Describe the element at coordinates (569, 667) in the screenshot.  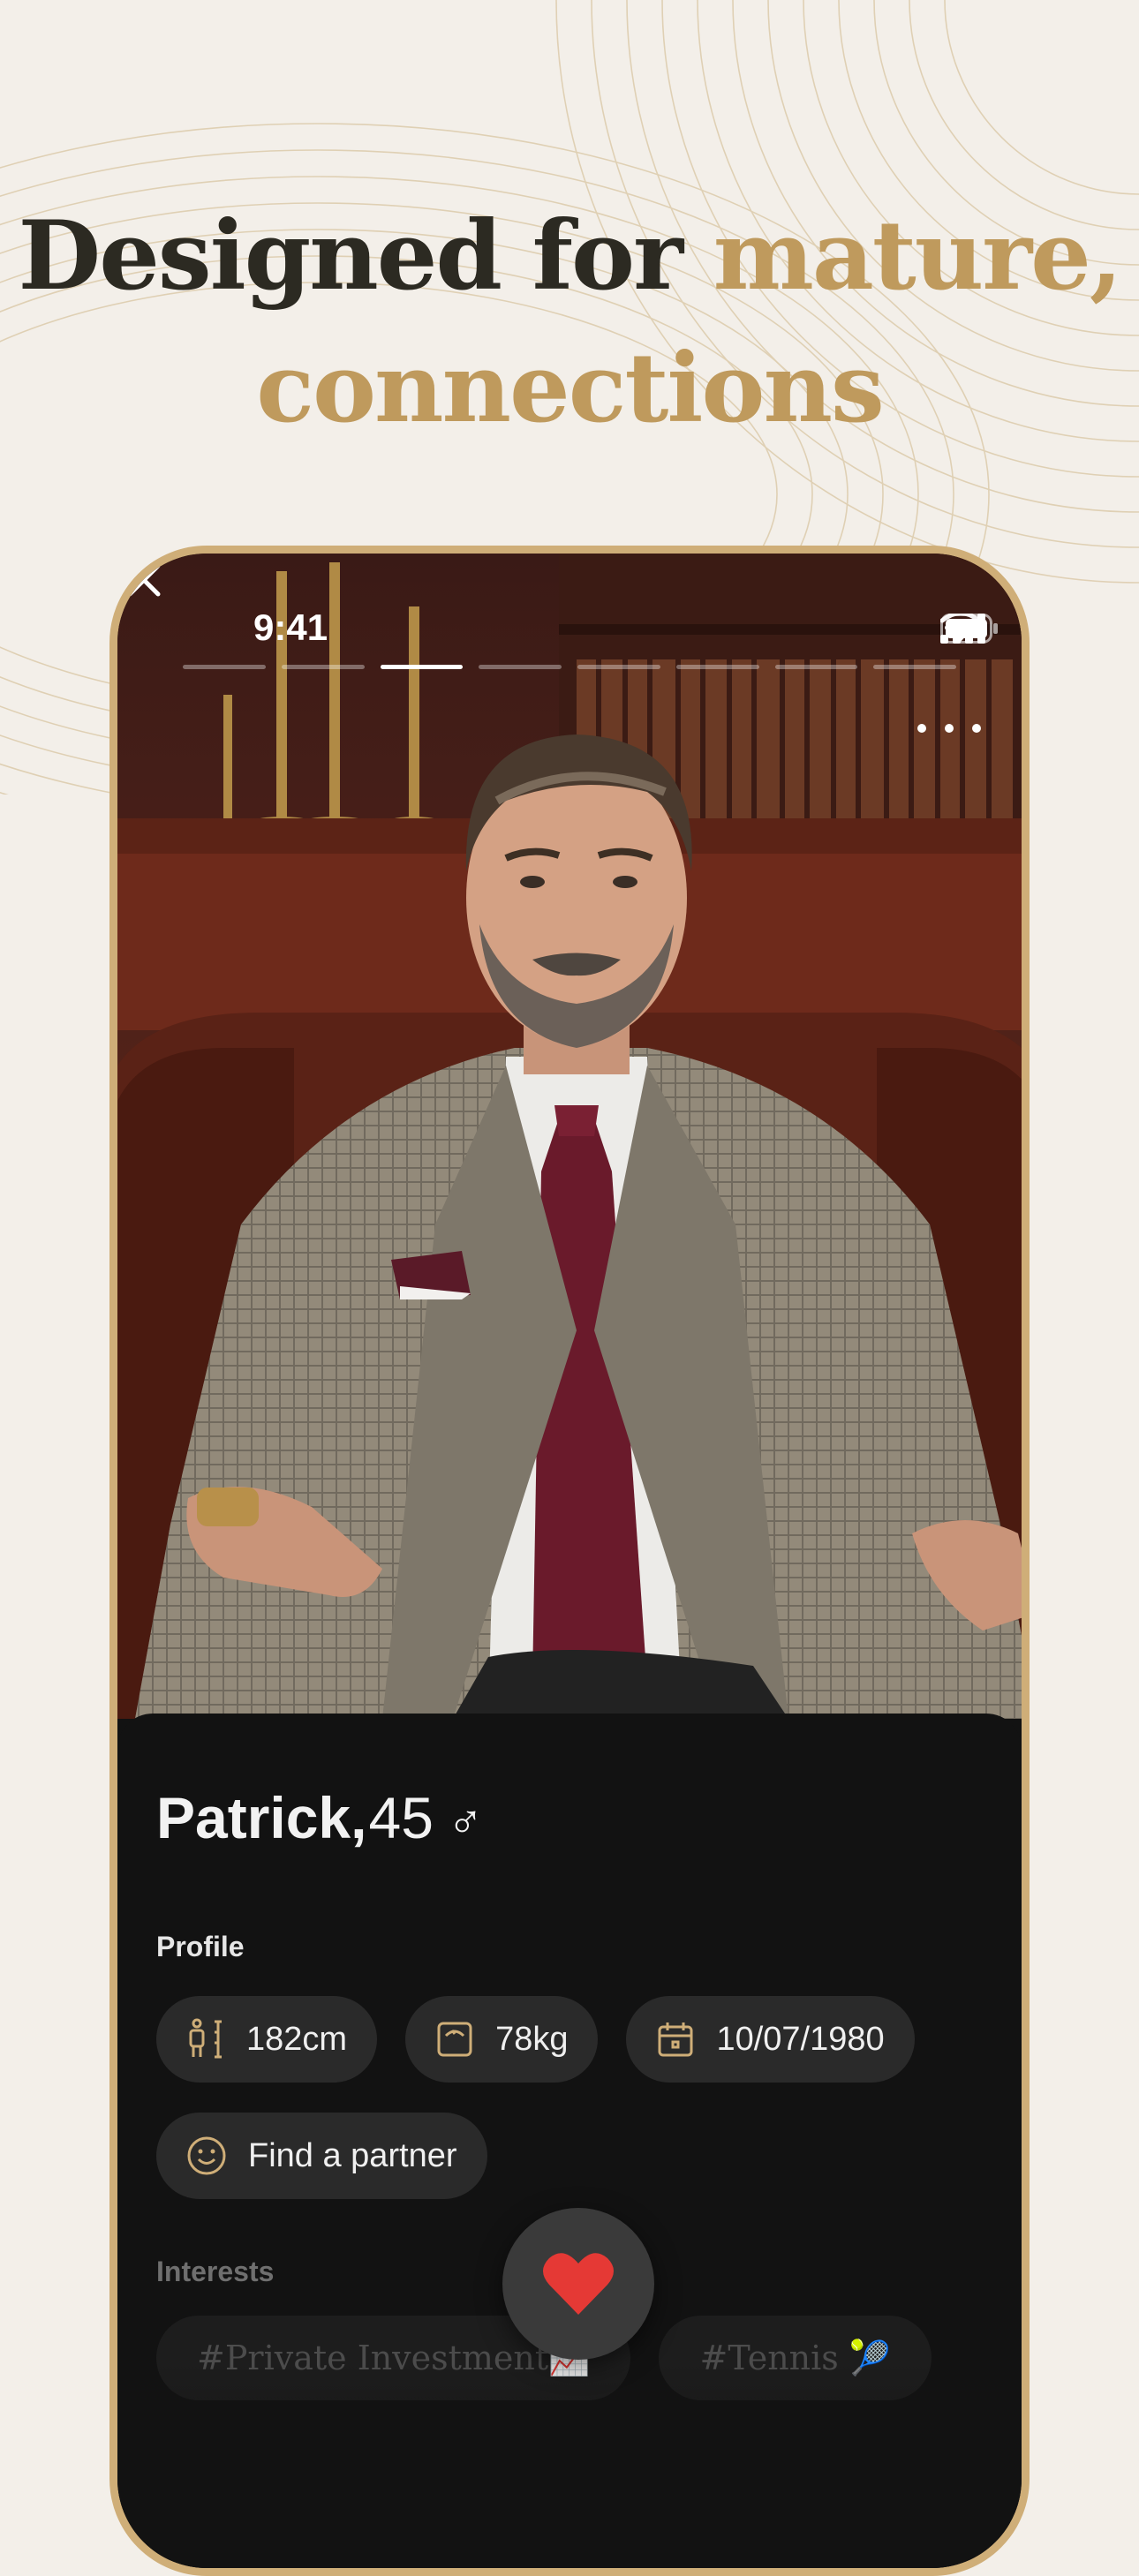
I see `story-progress` at that location.